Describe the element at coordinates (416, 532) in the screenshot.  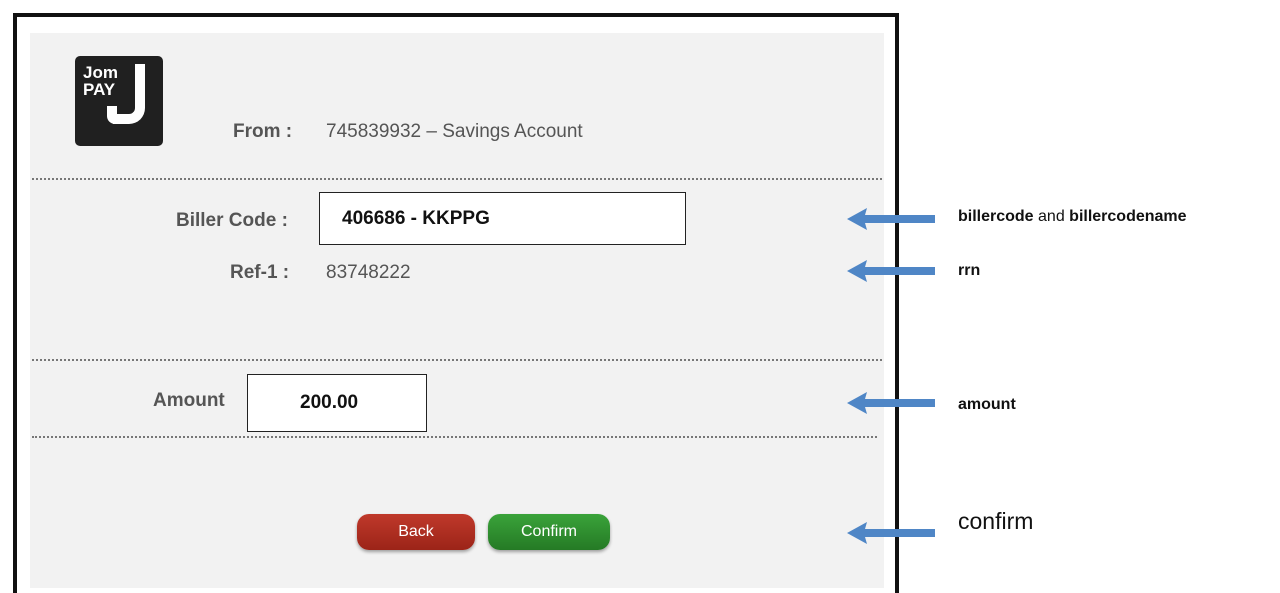
I see `back-button: Back` at that location.